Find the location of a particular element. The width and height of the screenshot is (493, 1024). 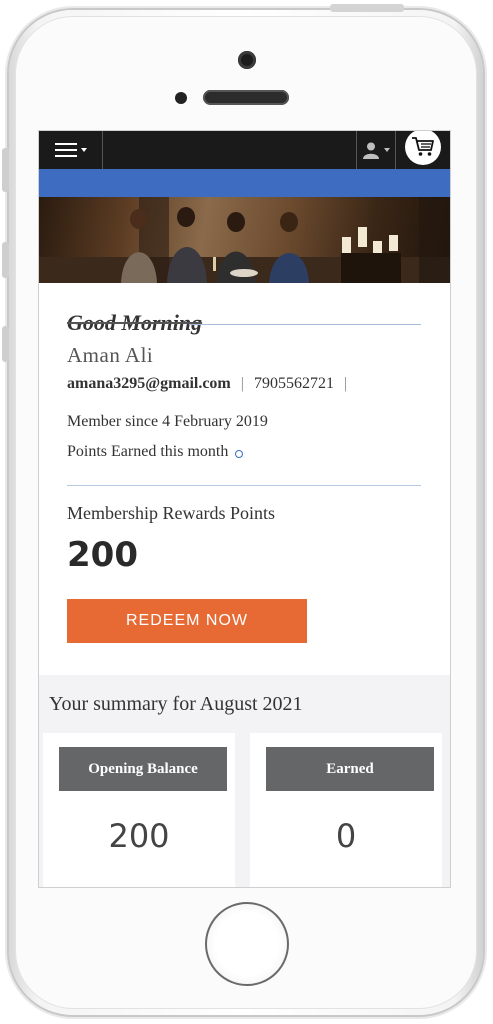

earpiece-speaker is located at coordinates (246, 97).